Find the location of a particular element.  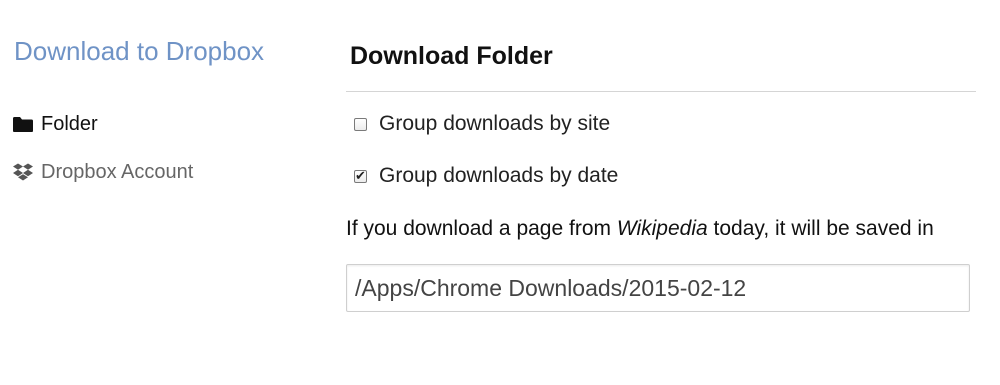

section-title: Download Folder is located at coordinates (451, 56).